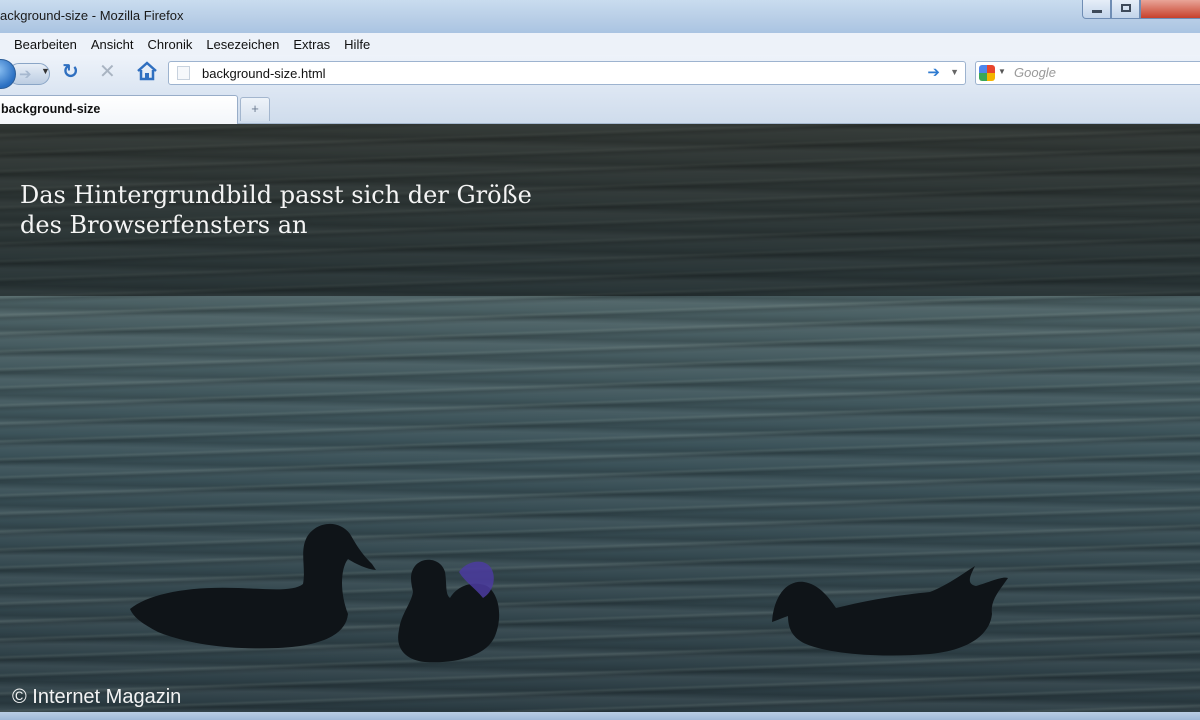 The image size is (1200, 720). I want to click on menu-bearbeiten: Bearbeiten, so click(45, 44).